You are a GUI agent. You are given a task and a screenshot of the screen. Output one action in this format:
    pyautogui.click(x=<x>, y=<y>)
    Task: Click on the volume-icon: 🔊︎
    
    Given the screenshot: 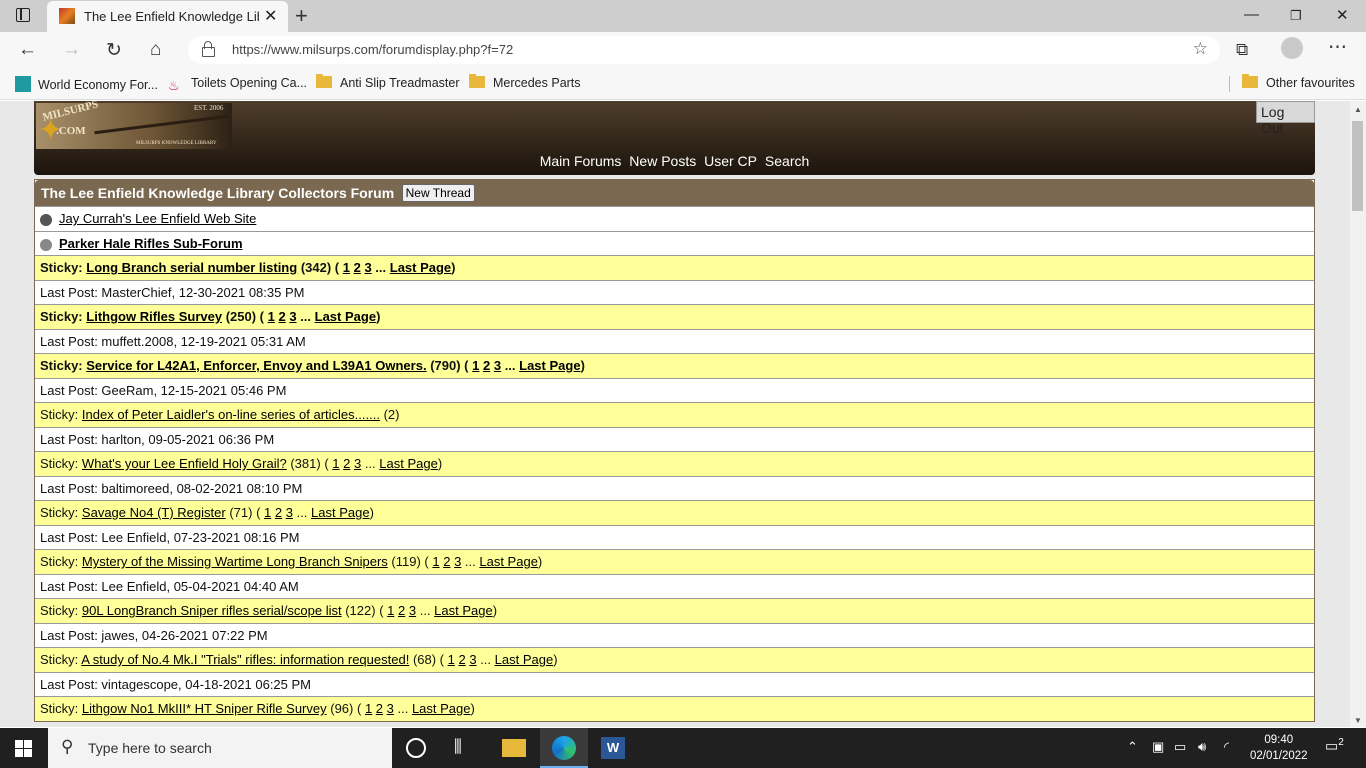 What is the action you would take?
    pyautogui.click(x=1202, y=747)
    